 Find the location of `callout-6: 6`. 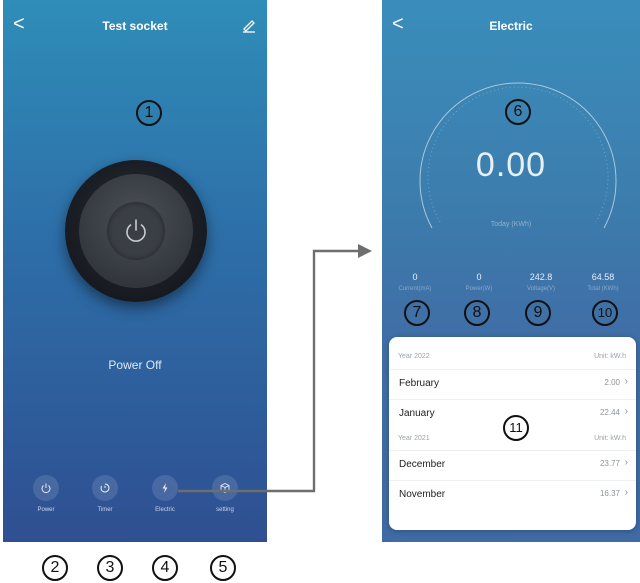

callout-6: 6 is located at coordinates (518, 112).